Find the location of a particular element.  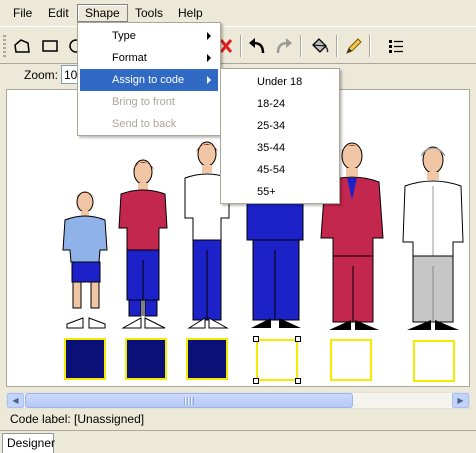

submenu-item-25-34: 25-34 is located at coordinates (280, 126).